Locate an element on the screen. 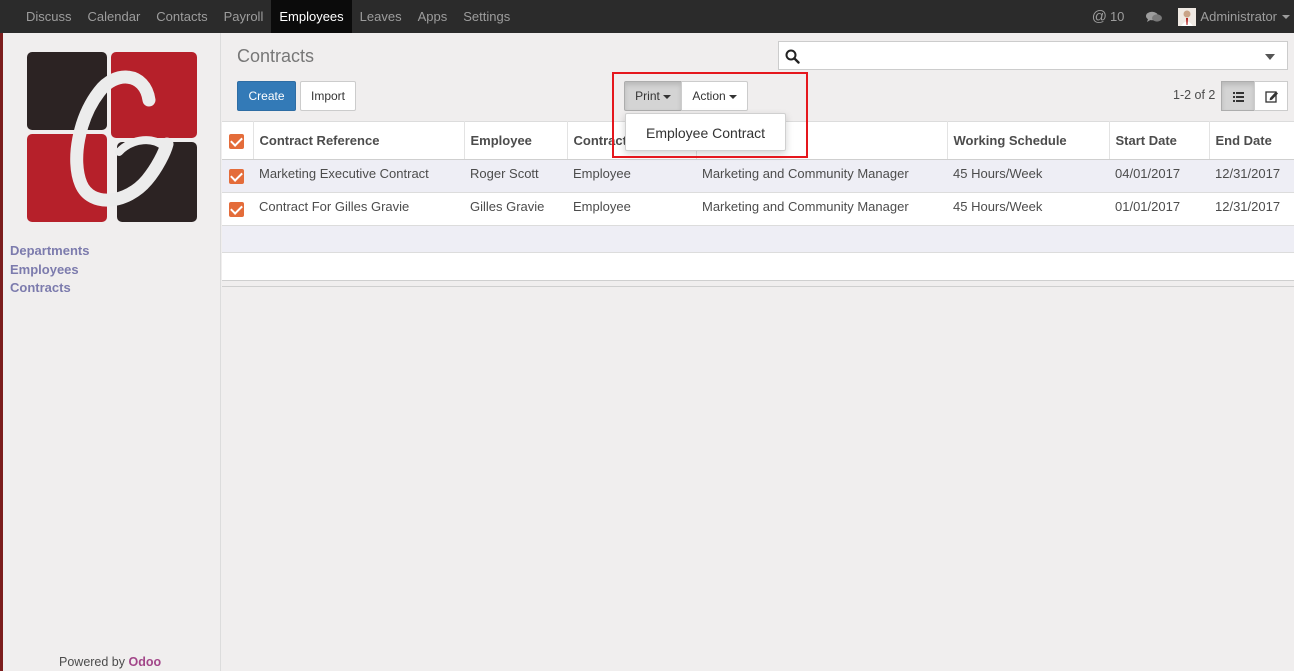 The image size is (1294, 671). print-dropdown-menu: Employee Contract is located at coordinates (705, 132).